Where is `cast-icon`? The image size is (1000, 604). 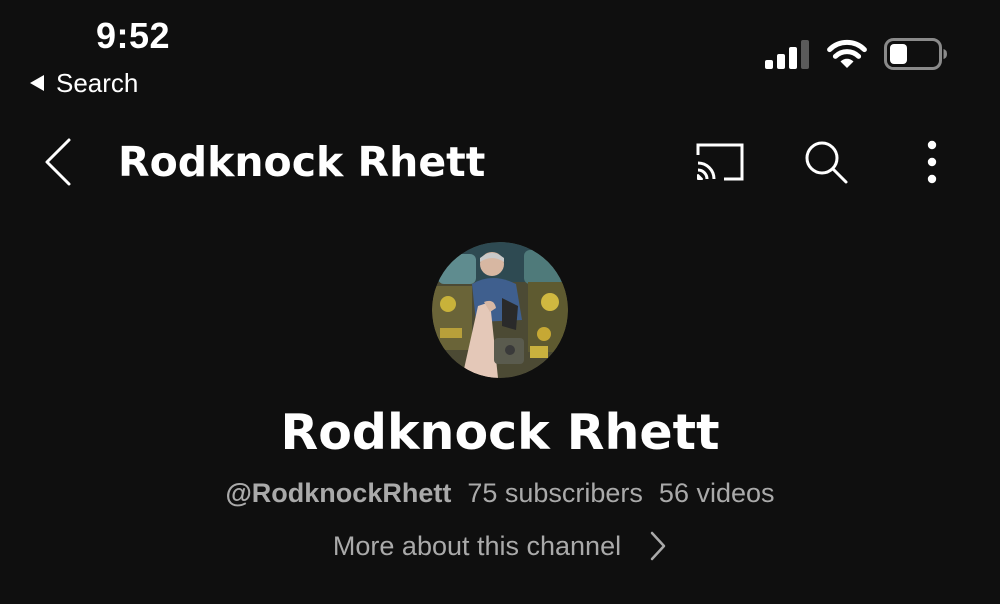
cast-icon is located at coordinates (720, 162).